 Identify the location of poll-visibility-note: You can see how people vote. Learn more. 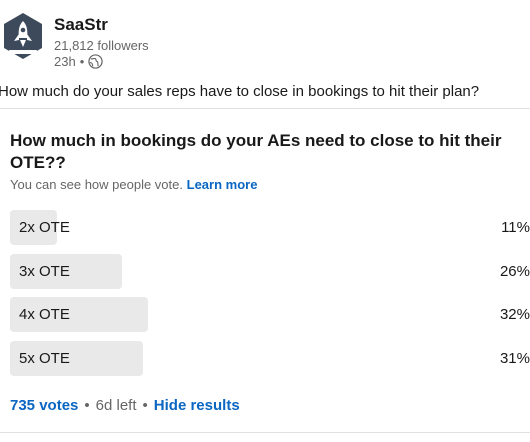
(133, 184).